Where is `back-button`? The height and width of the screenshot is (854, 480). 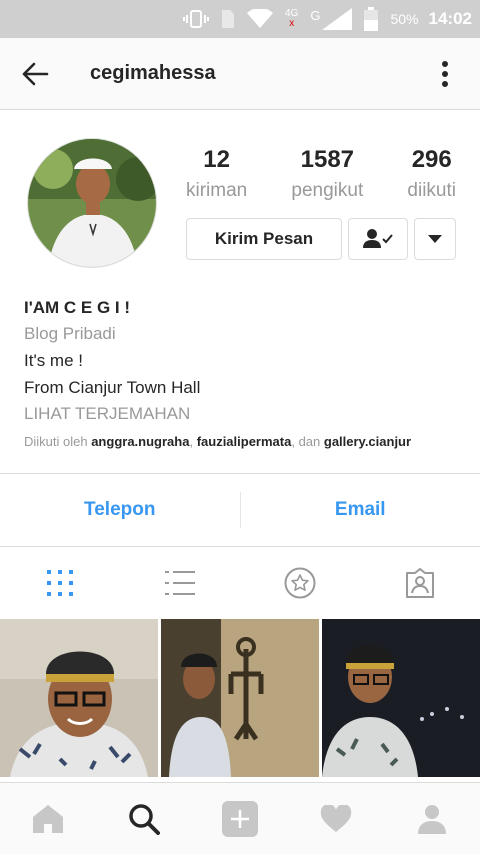
back-button is located at coordinates (35, 74).